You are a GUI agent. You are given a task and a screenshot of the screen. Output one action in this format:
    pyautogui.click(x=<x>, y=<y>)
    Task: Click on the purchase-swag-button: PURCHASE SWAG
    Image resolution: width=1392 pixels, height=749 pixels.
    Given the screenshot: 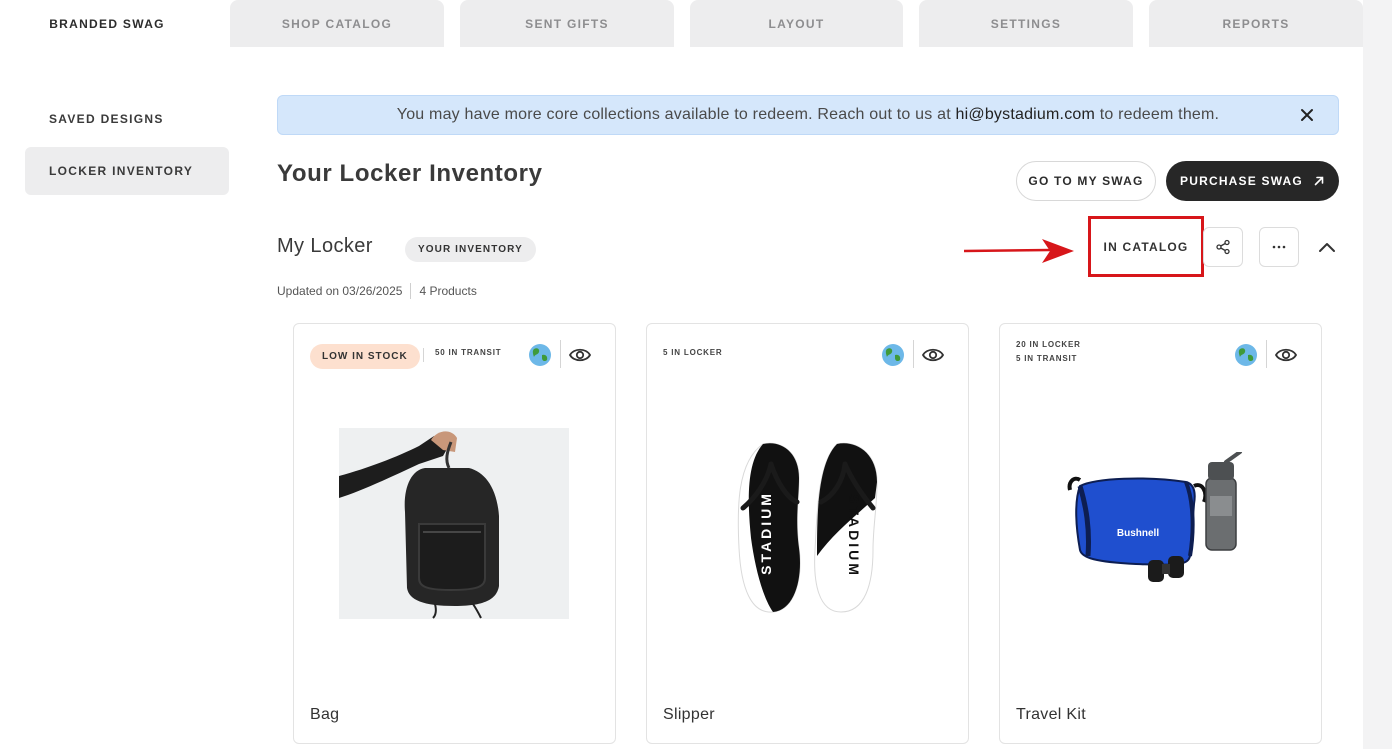 What is the action you would take?
    pyautogui.click(x=1252, y=181)
    